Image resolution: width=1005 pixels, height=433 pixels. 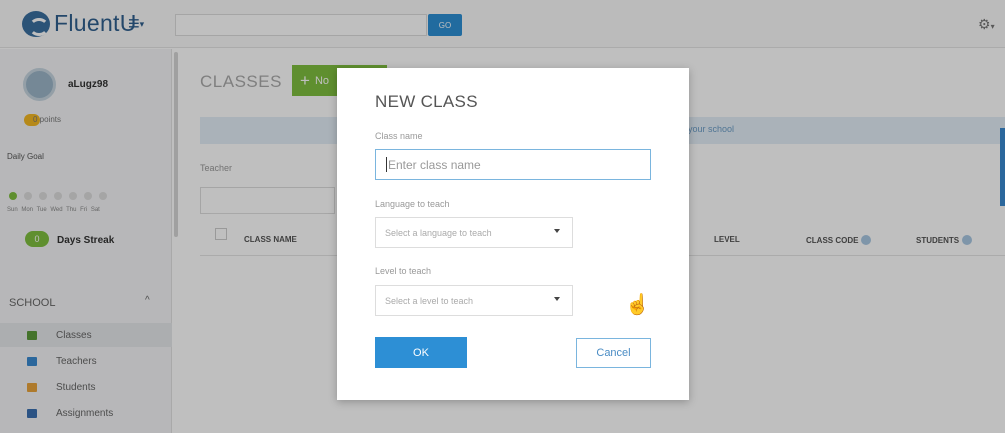 I want to click on level-select: Select a level to teach, so click(x=474, y=300).